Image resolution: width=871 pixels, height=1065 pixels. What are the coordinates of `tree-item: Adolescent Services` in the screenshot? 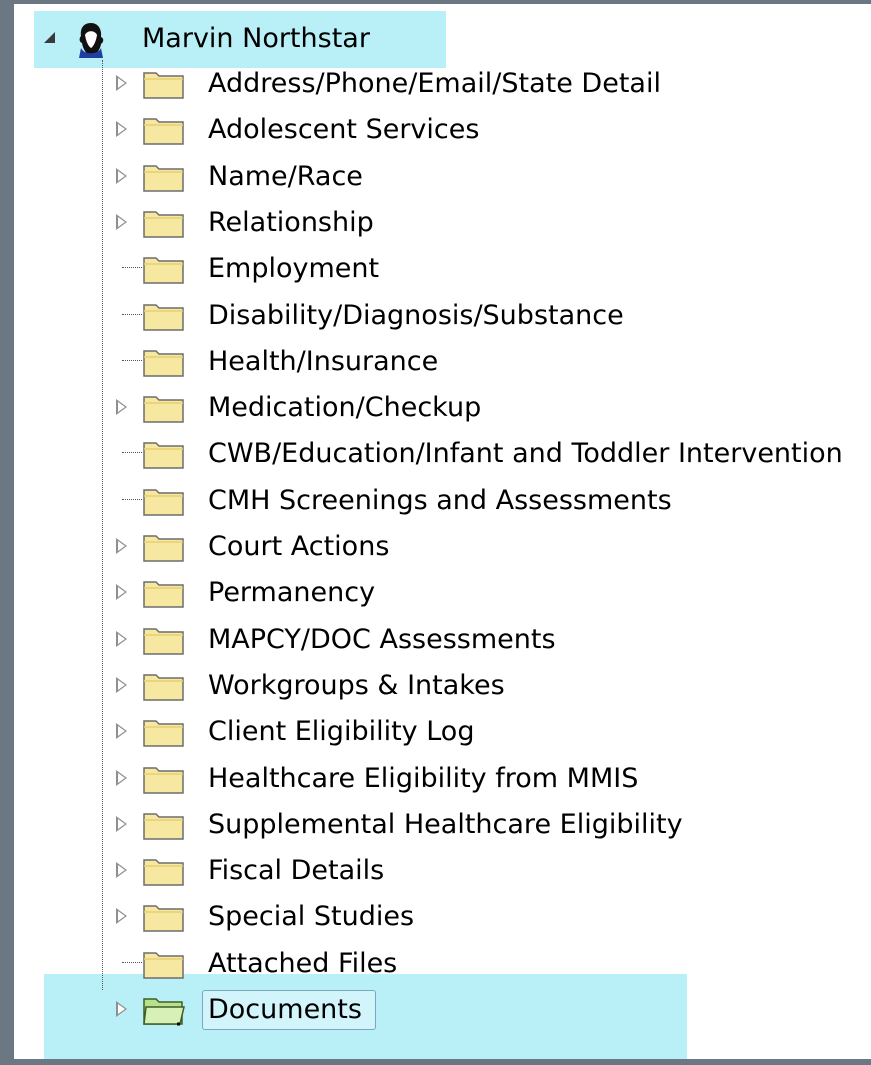 It's located at (486, 130).